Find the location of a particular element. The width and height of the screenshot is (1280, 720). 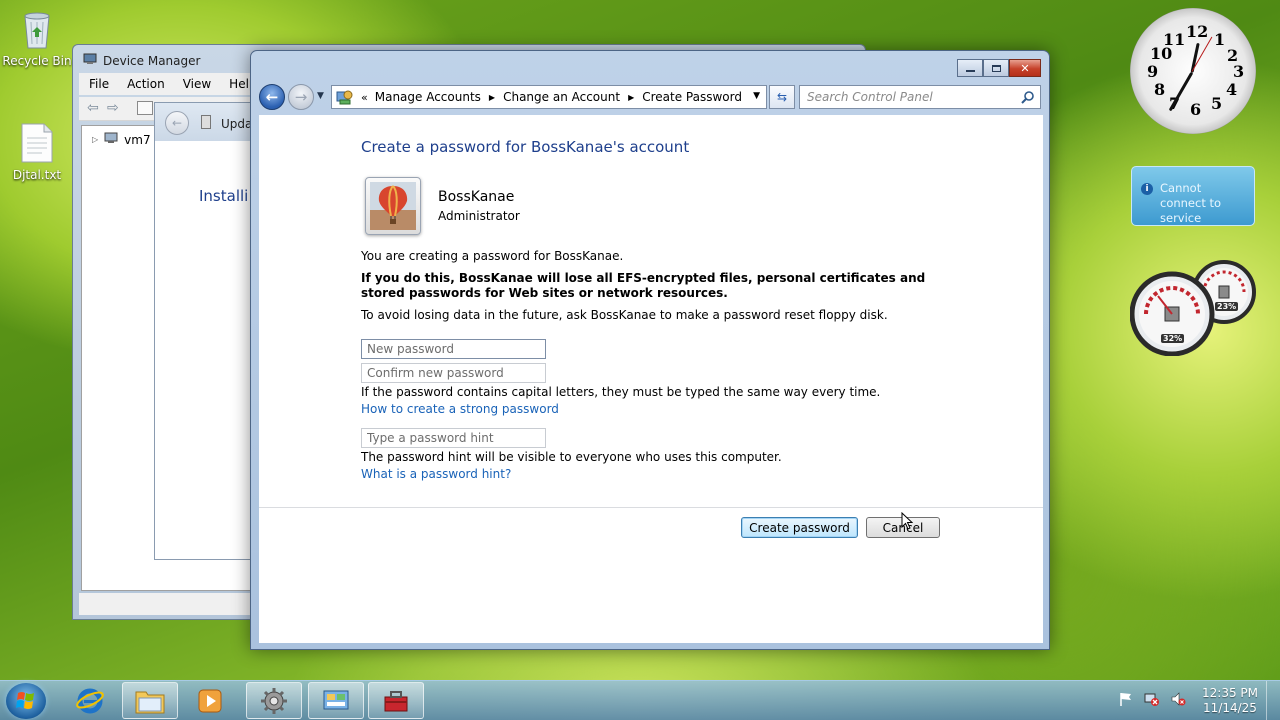

clock-number: 11 is located at coordinates (1174, 39).